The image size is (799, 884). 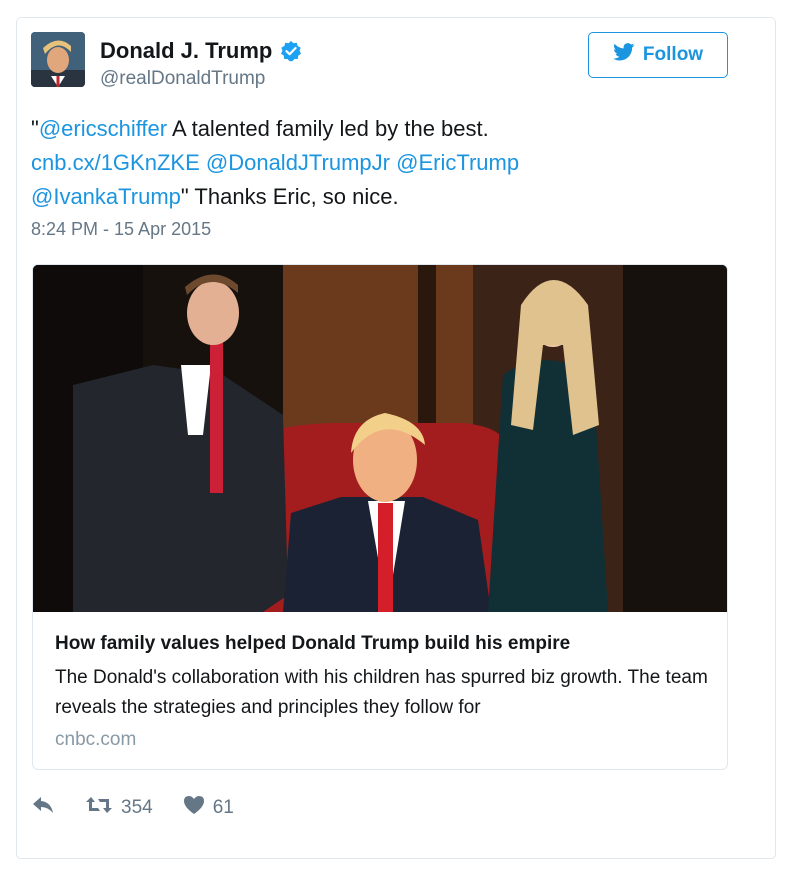 I want to click on retweet-count: 354, so click(x=137, y=807).